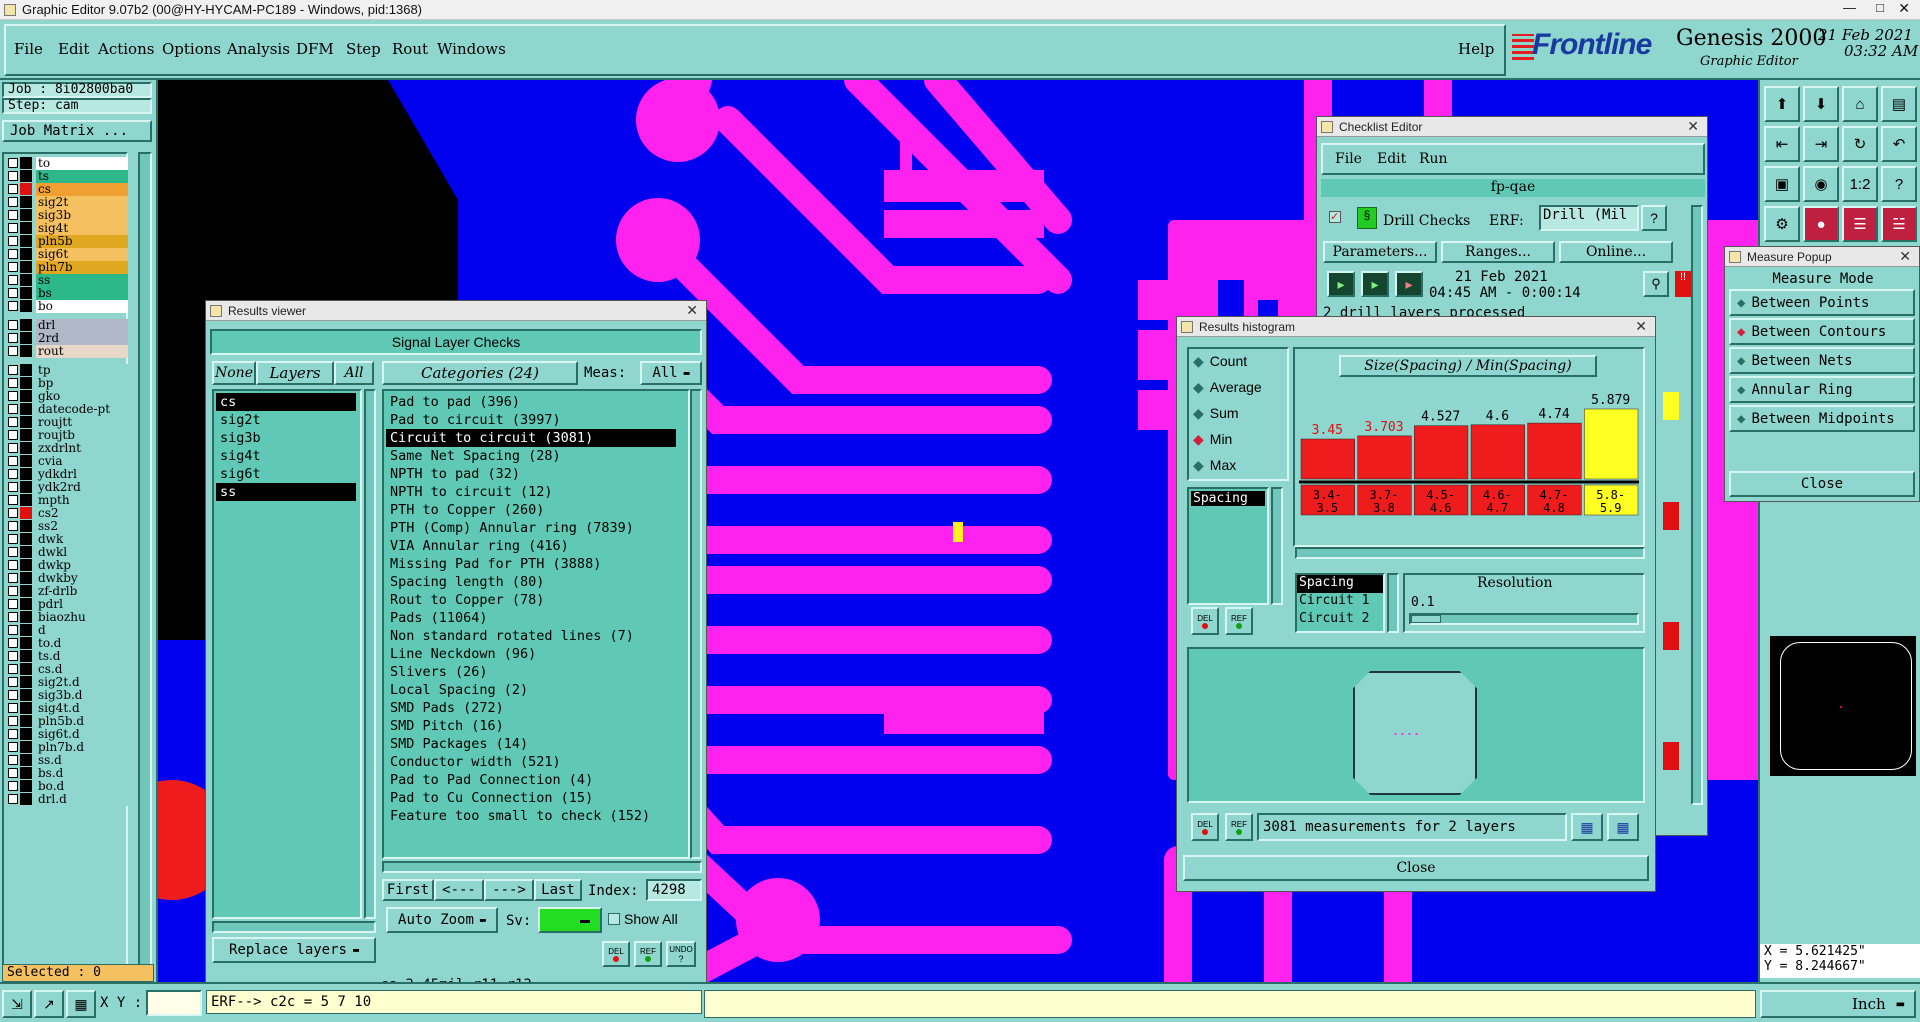  Describe the element at coordinates (531, 762) in the screenshot. I see `category-item: Conductor width (521)` at that location.